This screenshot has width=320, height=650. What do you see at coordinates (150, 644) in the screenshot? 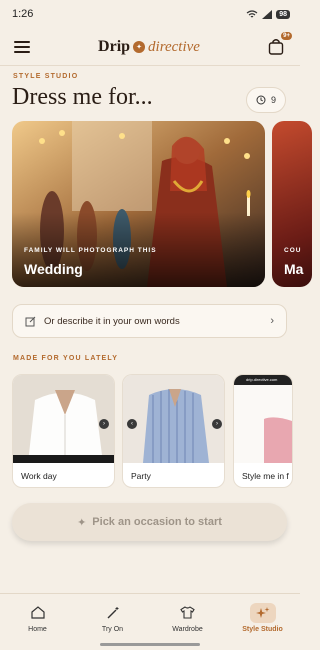
I see `home-indicator` at bounding box center [150, 644].